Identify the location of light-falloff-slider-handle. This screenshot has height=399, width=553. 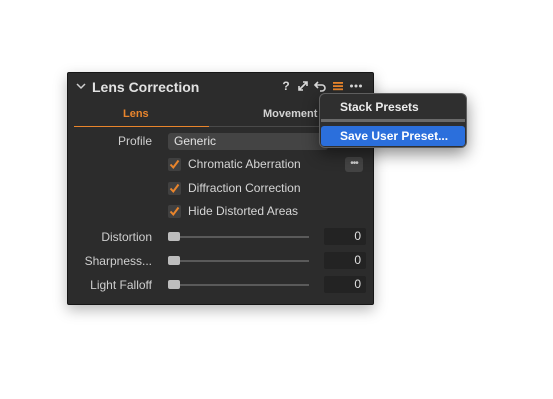
(174, 284).